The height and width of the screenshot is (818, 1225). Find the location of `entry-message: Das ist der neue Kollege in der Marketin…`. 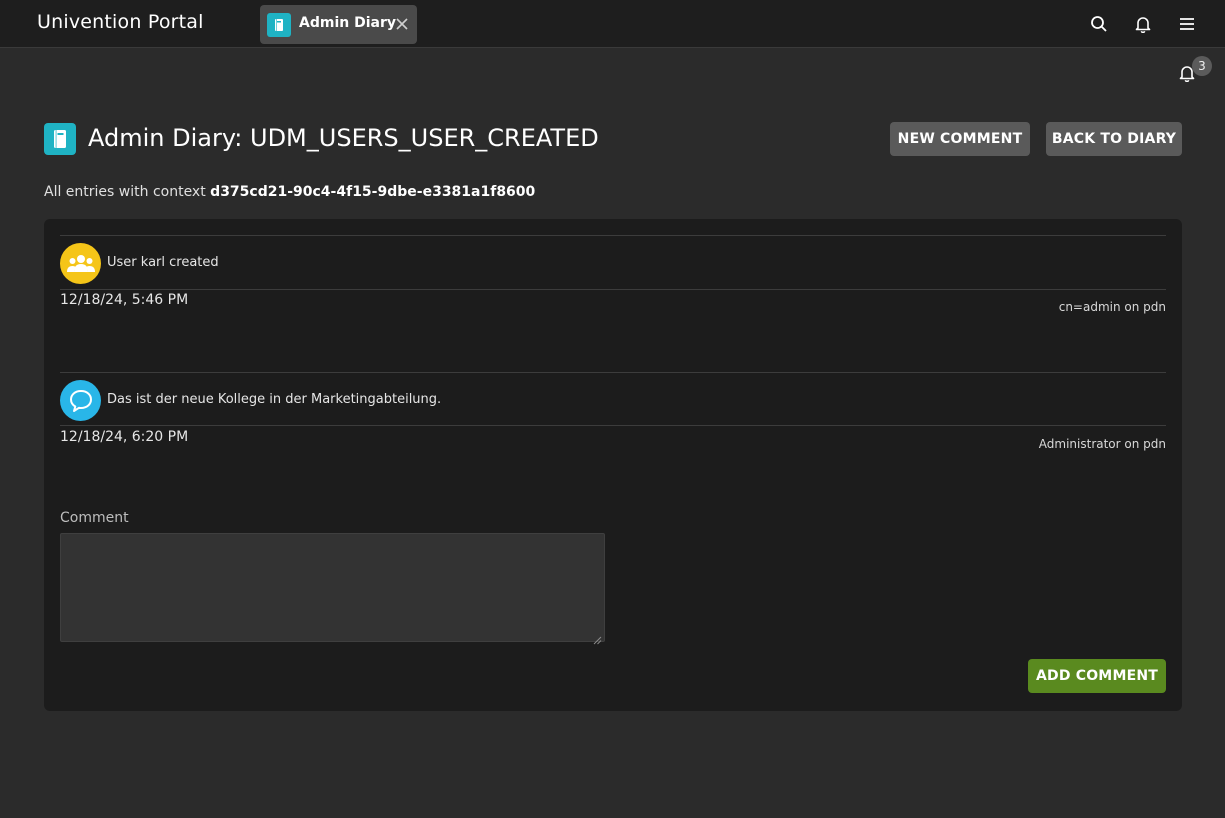

entry-message: Das ist der neue Kollege in der Marketin… is located at coordinates (274, 399).